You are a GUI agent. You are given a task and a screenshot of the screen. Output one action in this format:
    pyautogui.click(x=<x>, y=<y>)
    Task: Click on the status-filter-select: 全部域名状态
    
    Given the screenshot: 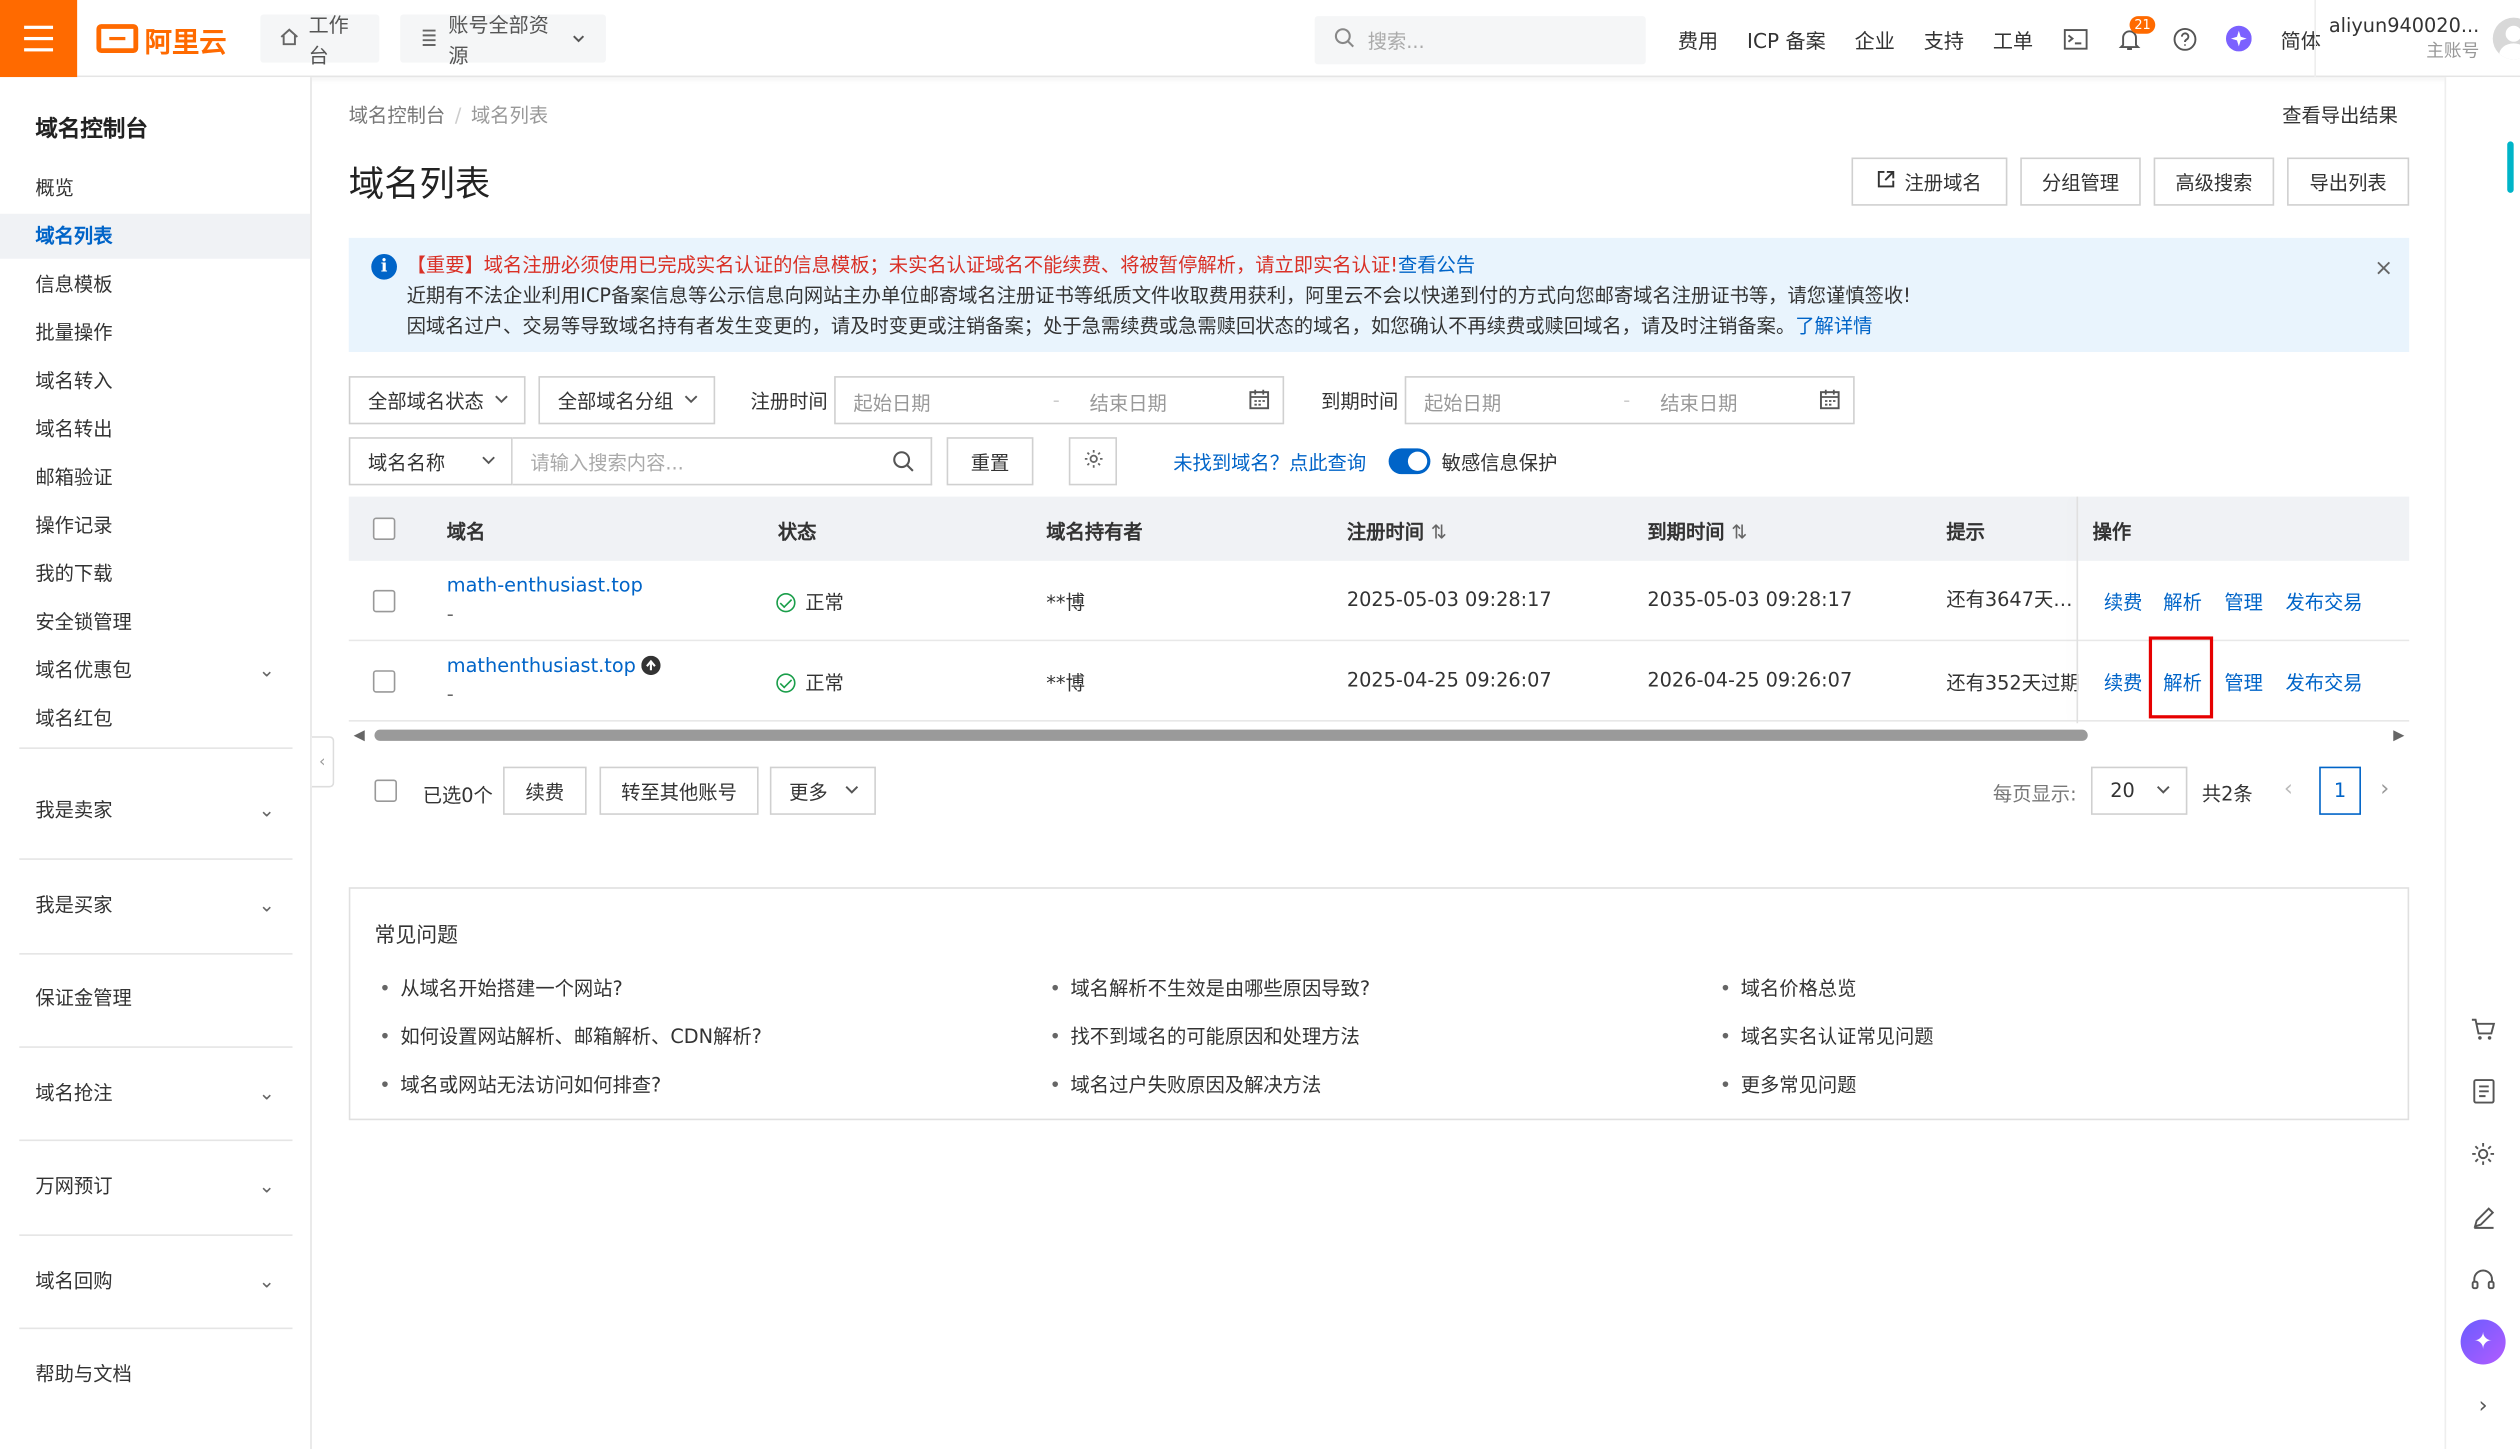 What is the action you would take?
    pyautogui.click(x=437, y=400)
    